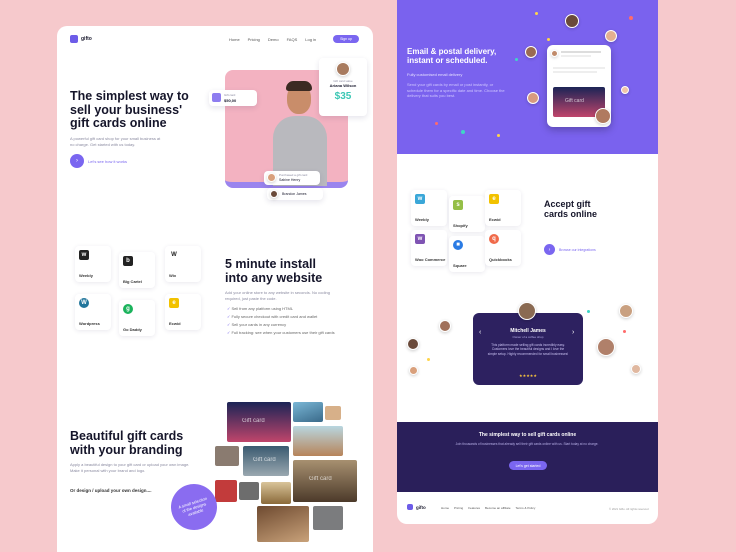  What do you see at coordinates (526, 508) in the screenshot?
I see `footer-link-terms: Terms & Policy` at bounding box center [526, 508].